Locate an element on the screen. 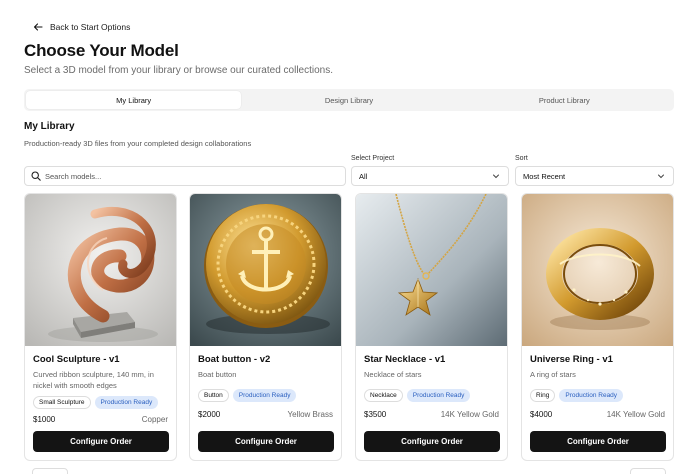 This screenshot has height=474, width=688. tab-my-library: My Library is located at coordinates (134, 100).